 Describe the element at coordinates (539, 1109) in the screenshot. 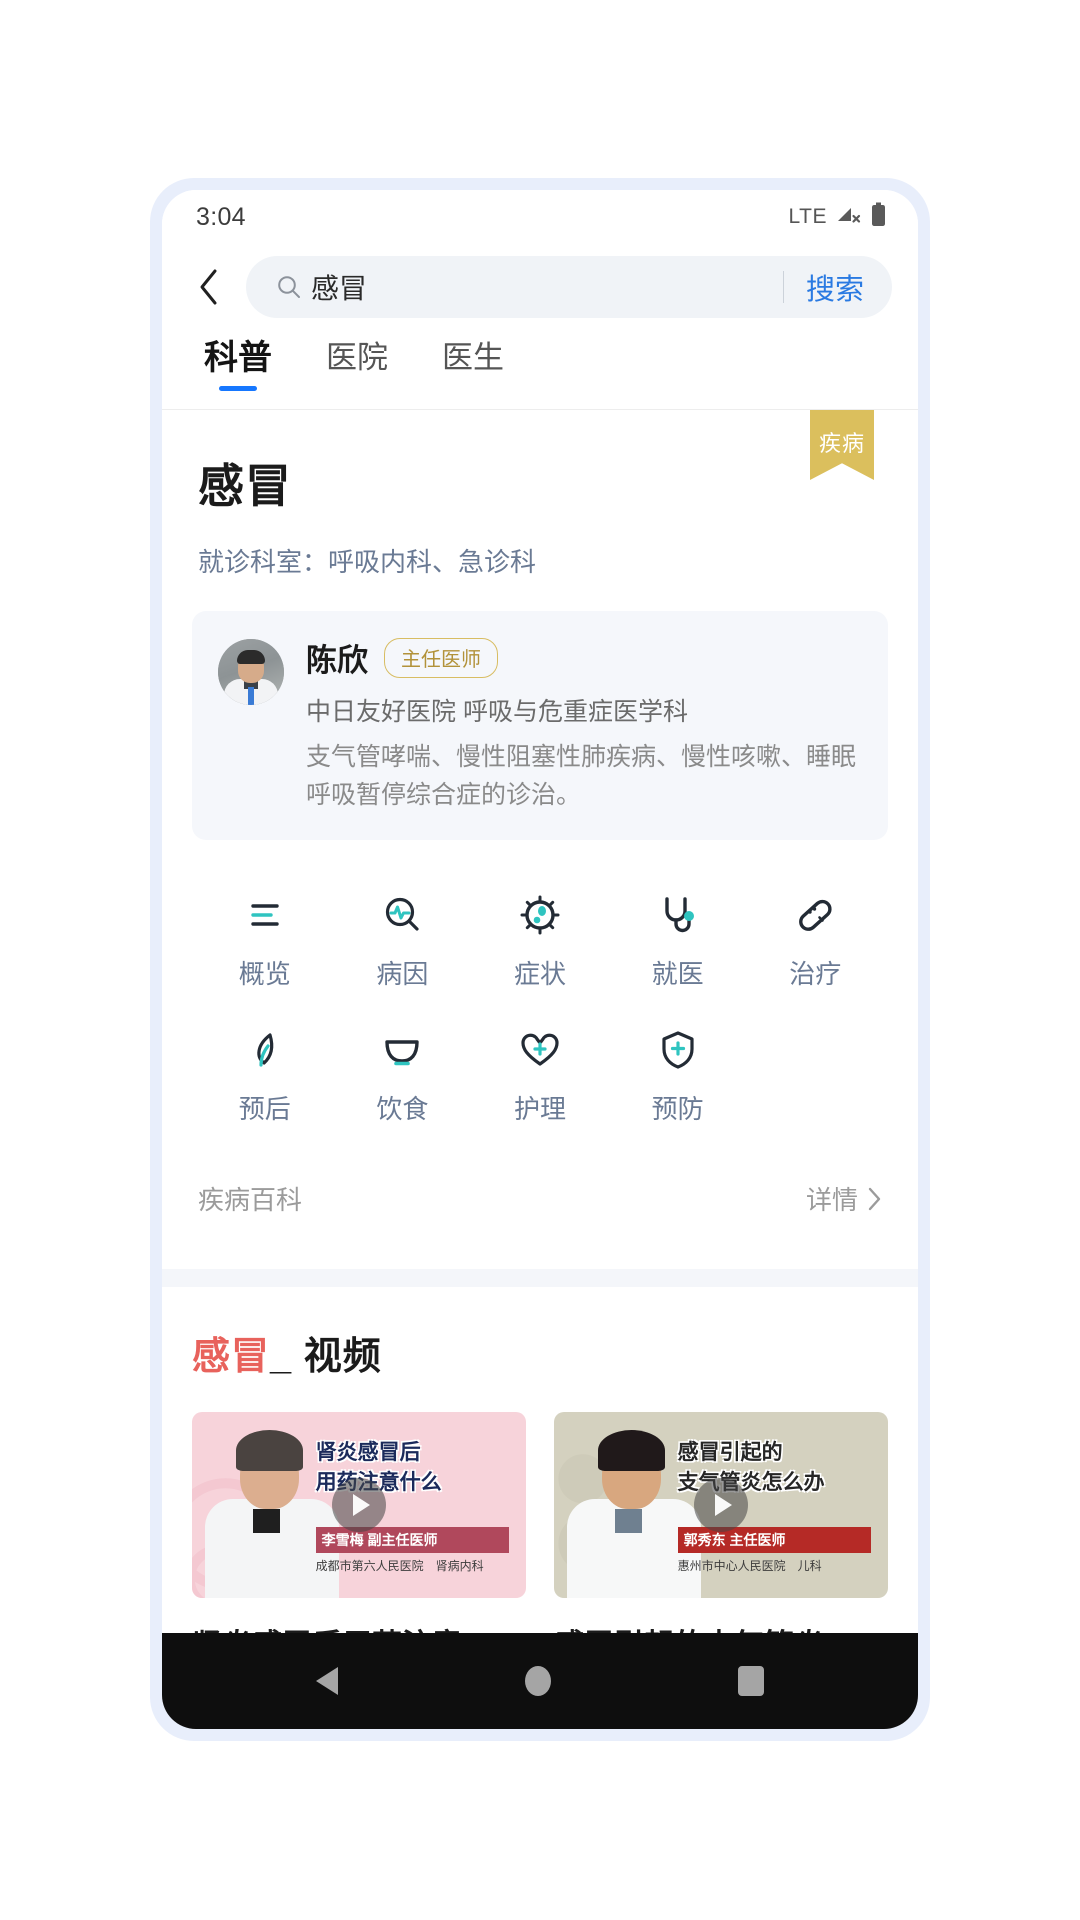

I see `grid-label: 护理` at that location.